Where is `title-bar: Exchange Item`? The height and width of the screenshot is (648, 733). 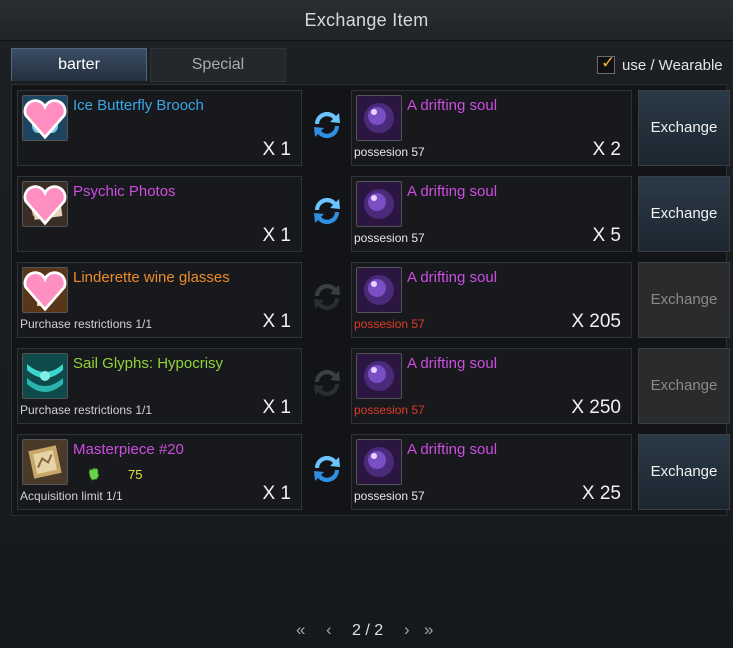
title-bar: Exchange Item is located at coordinates (366, 20).